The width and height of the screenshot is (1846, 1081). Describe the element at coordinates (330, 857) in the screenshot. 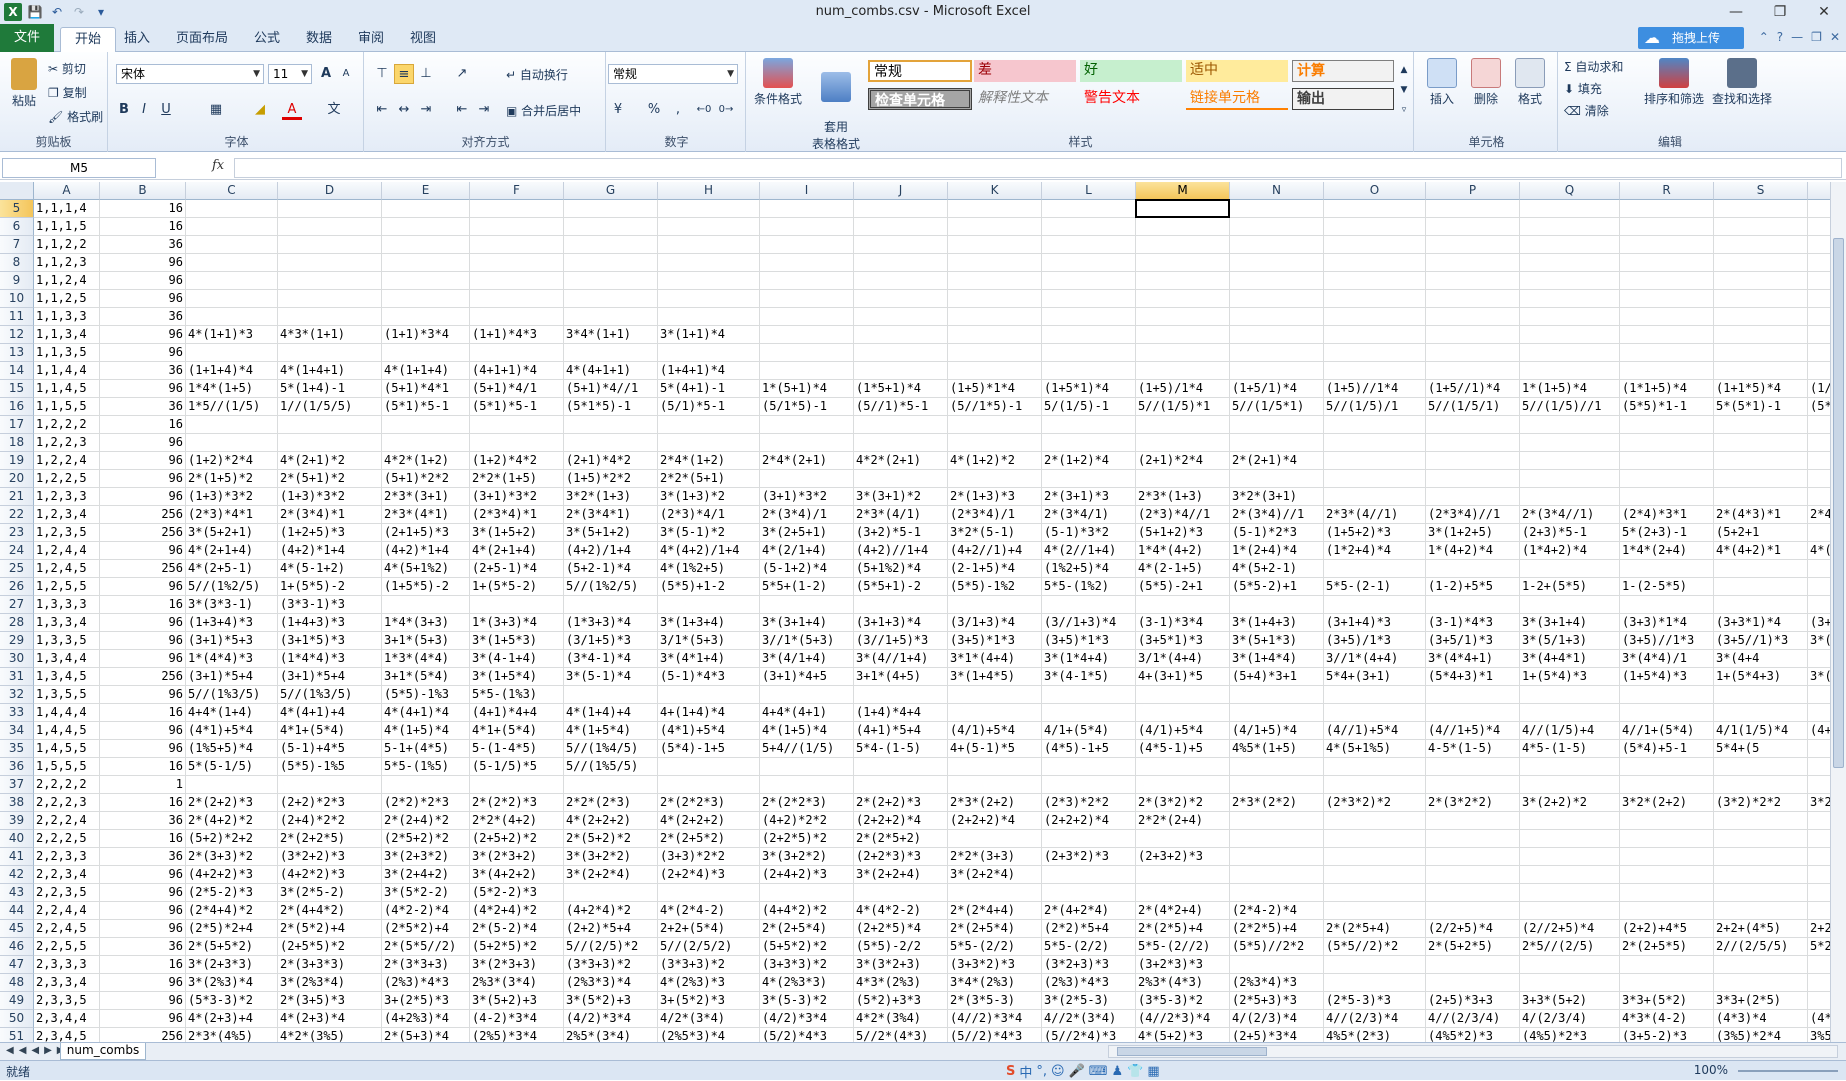

I see `table-cell: (3*2+2)*3` at that location.